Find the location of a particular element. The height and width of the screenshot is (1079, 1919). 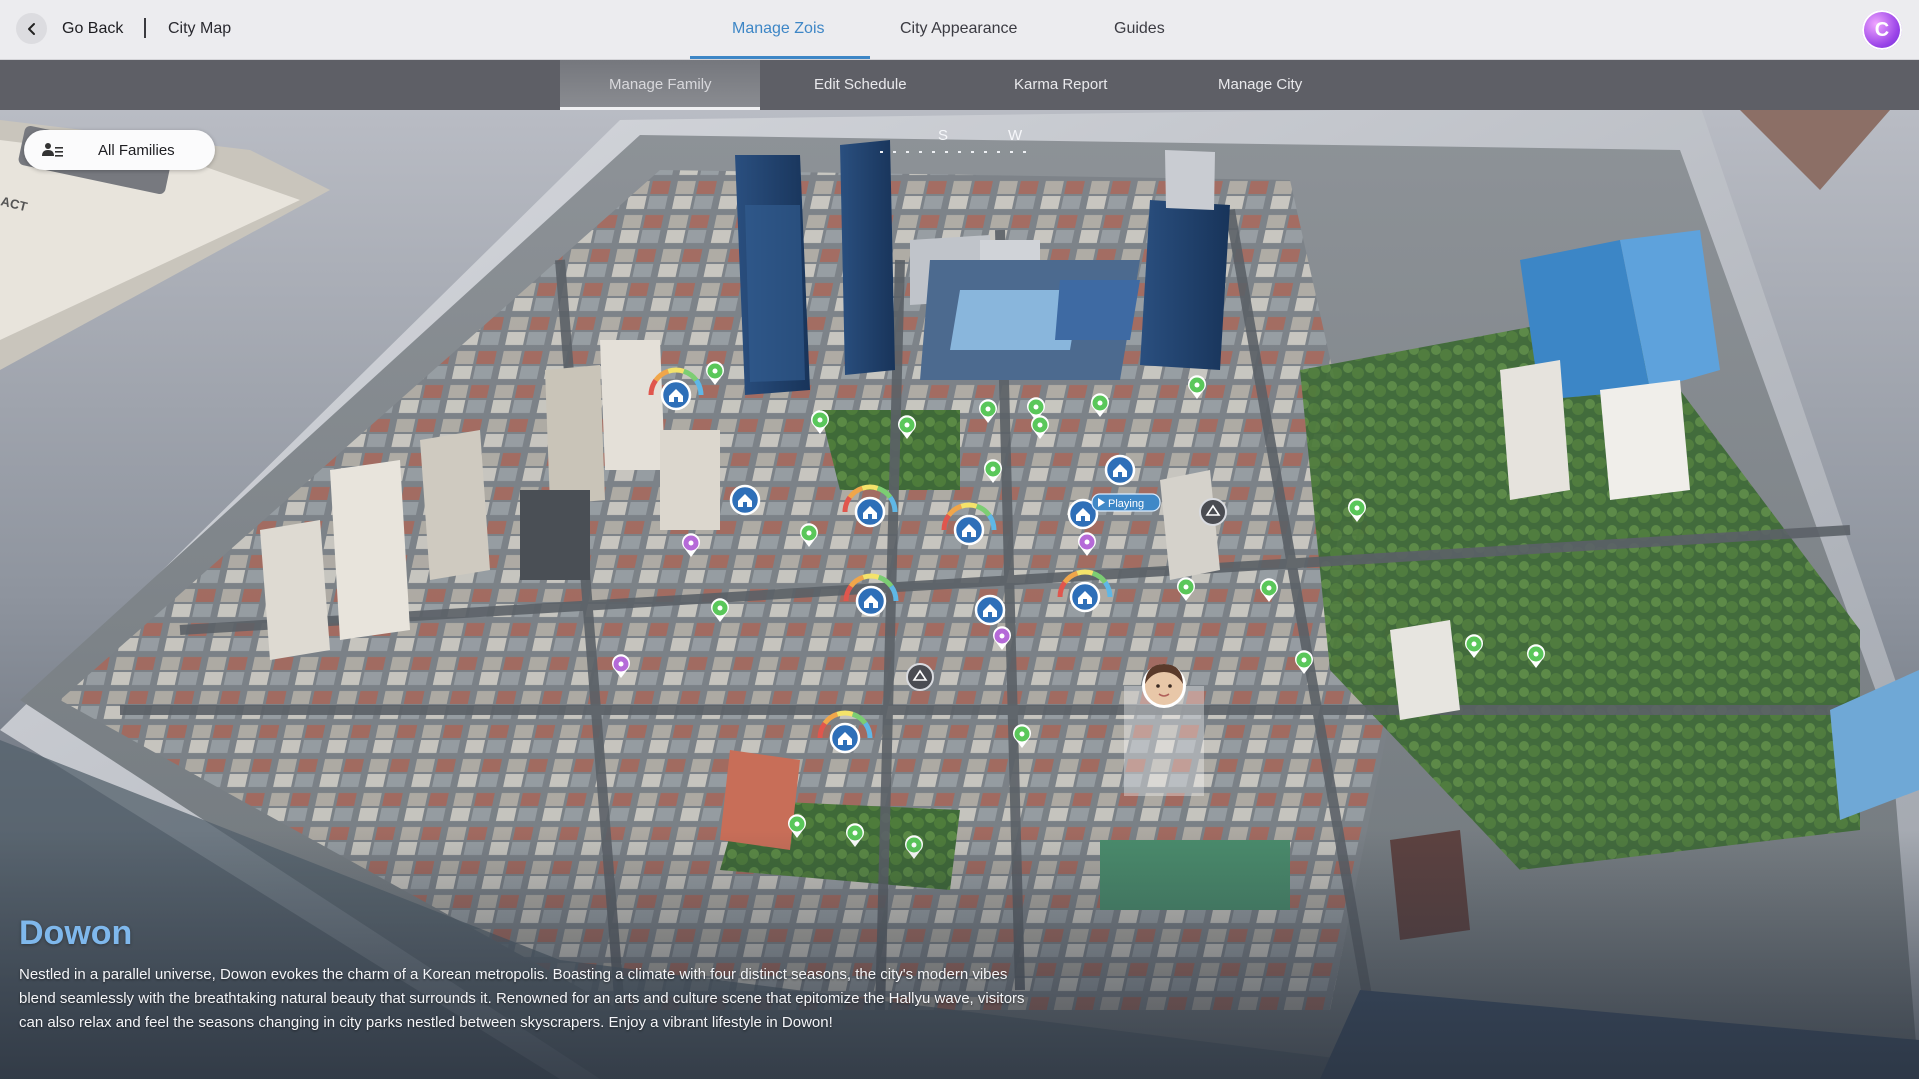

active-tab-indicator is located at coordinates (780, 57).